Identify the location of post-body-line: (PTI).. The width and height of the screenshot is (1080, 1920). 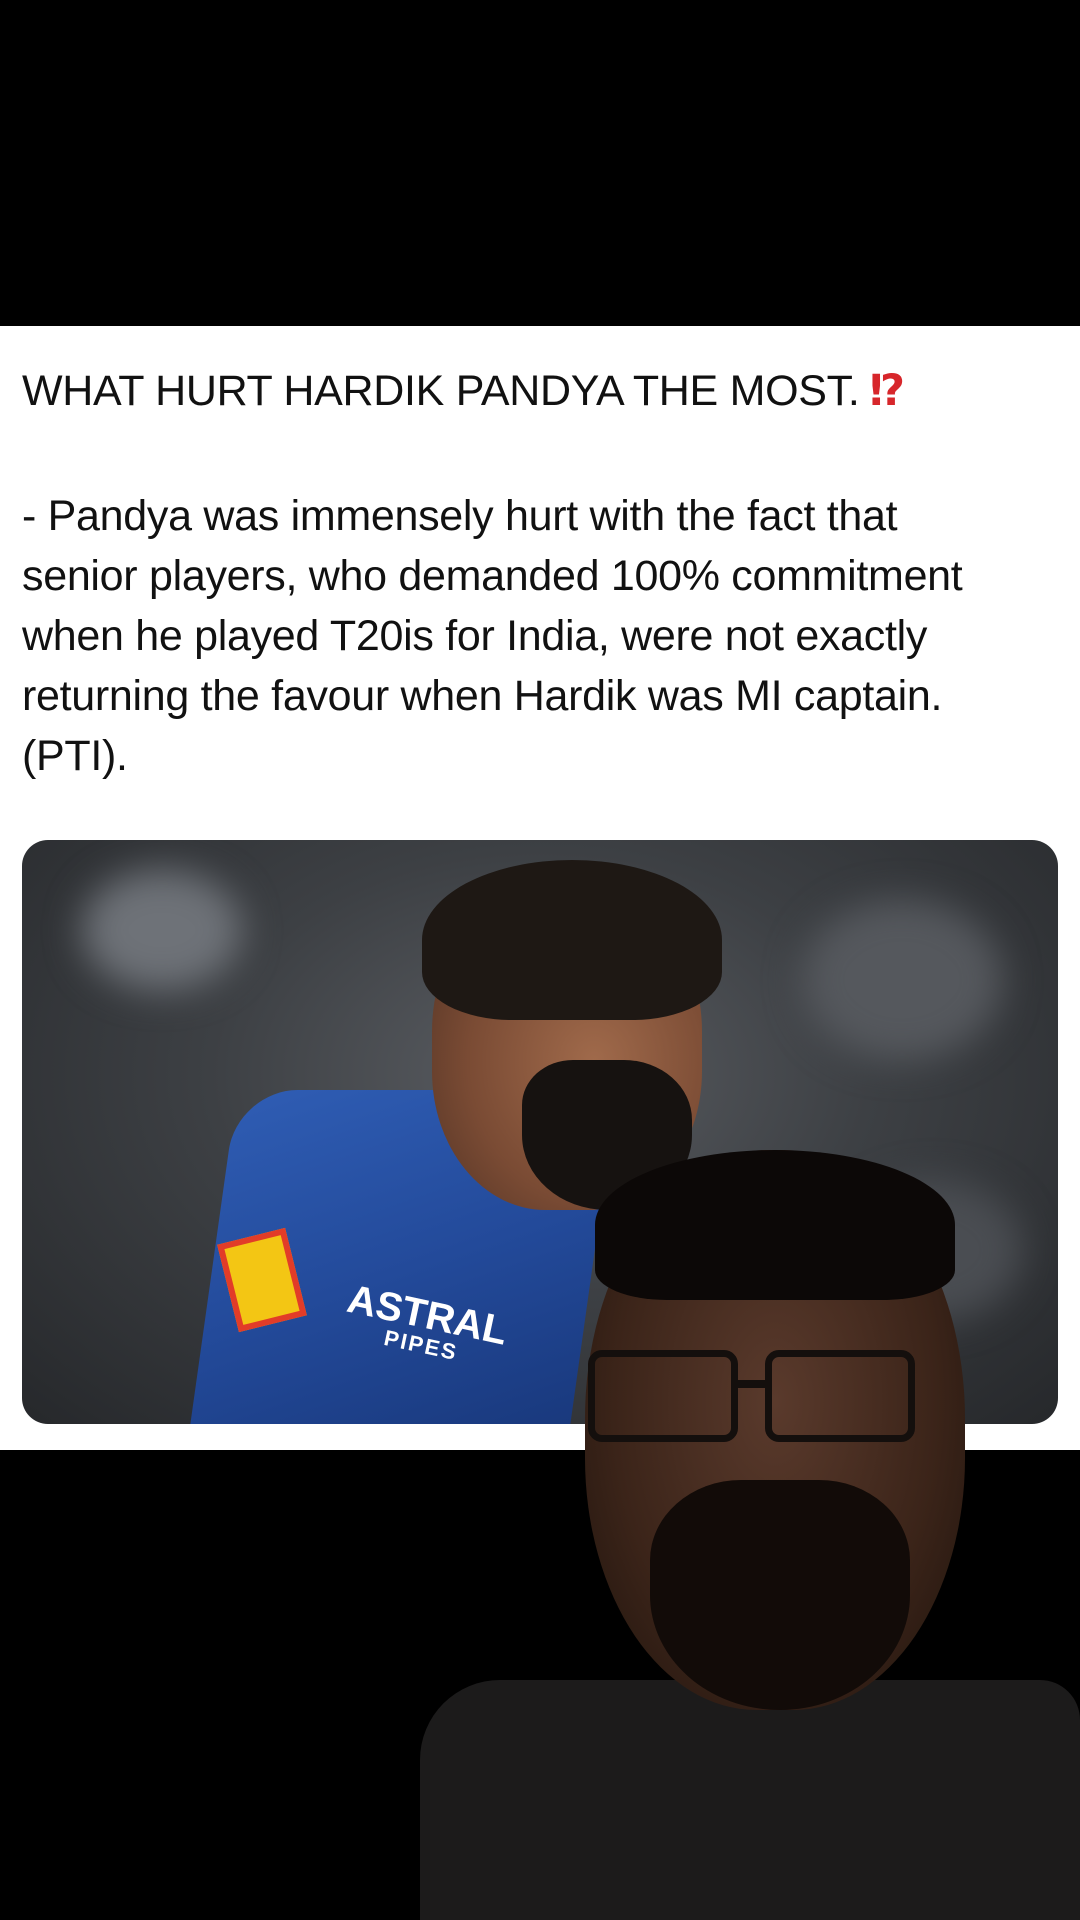
(75, 756).